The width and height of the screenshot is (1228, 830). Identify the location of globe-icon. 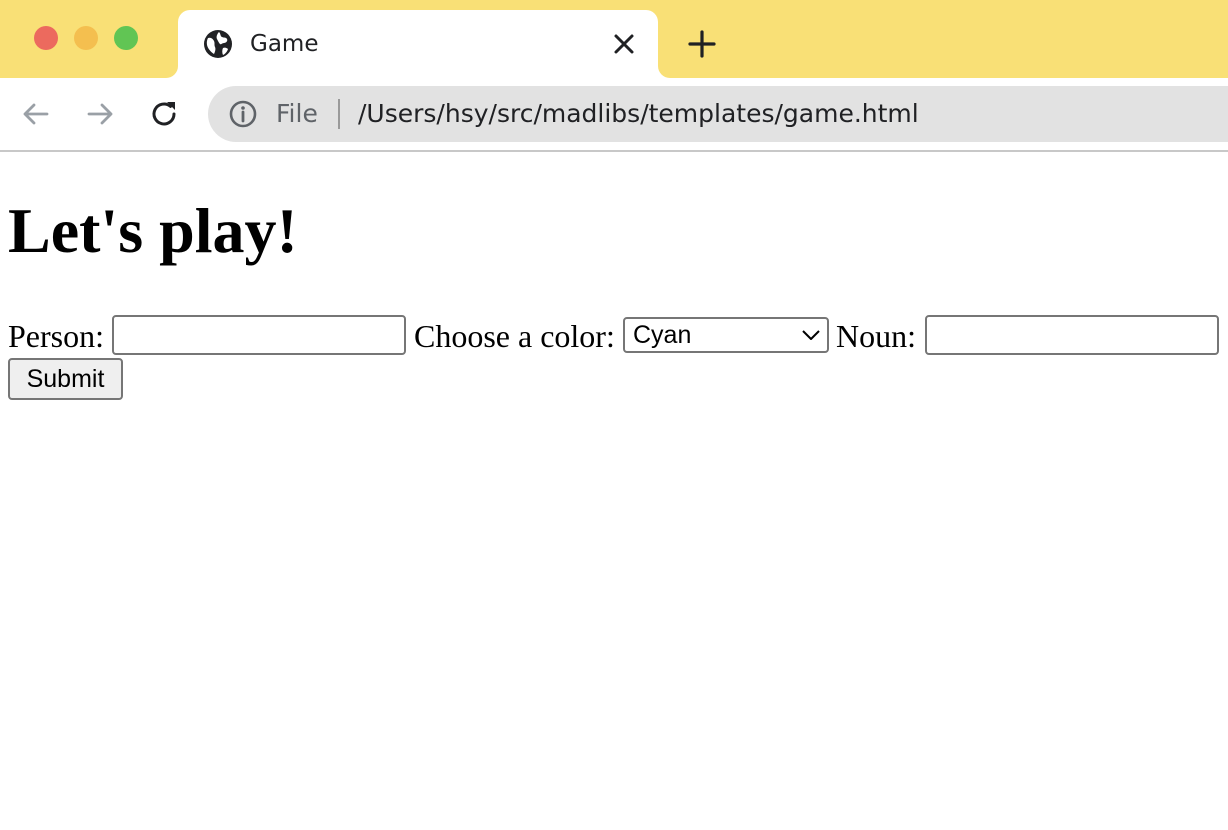
(218, 44).